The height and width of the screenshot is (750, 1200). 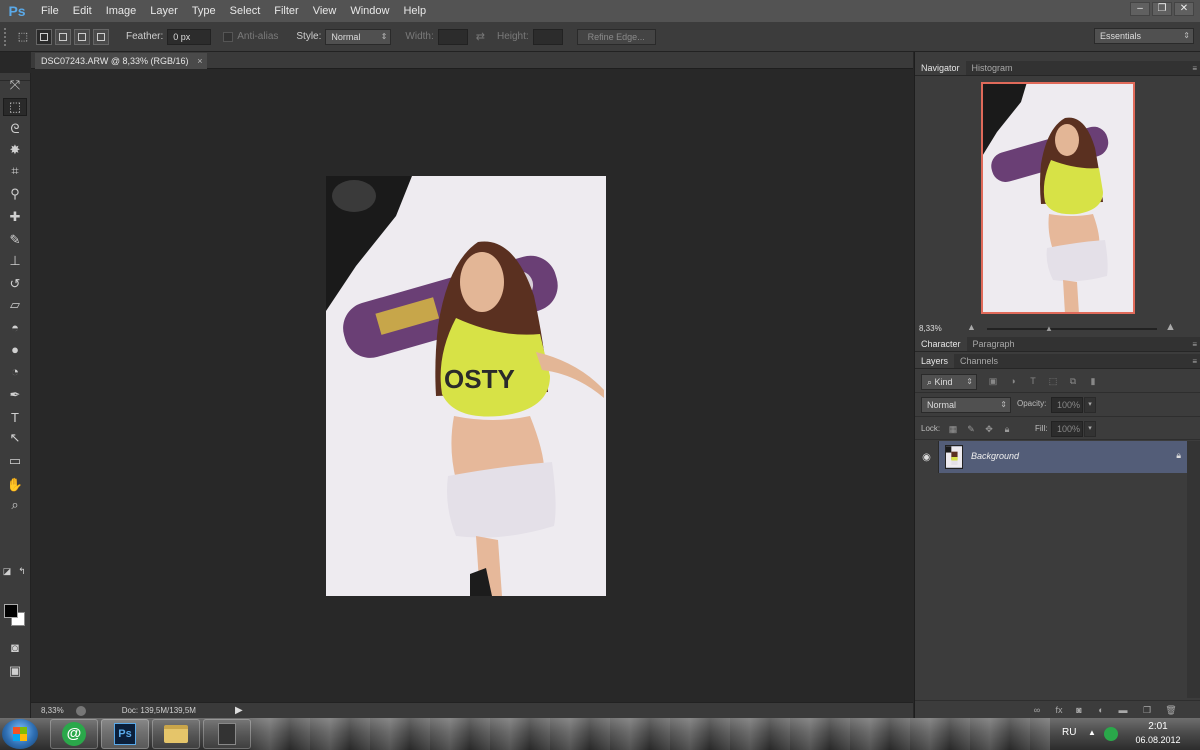 I want to click on menu-select: Select, so click(x=245, y=11).